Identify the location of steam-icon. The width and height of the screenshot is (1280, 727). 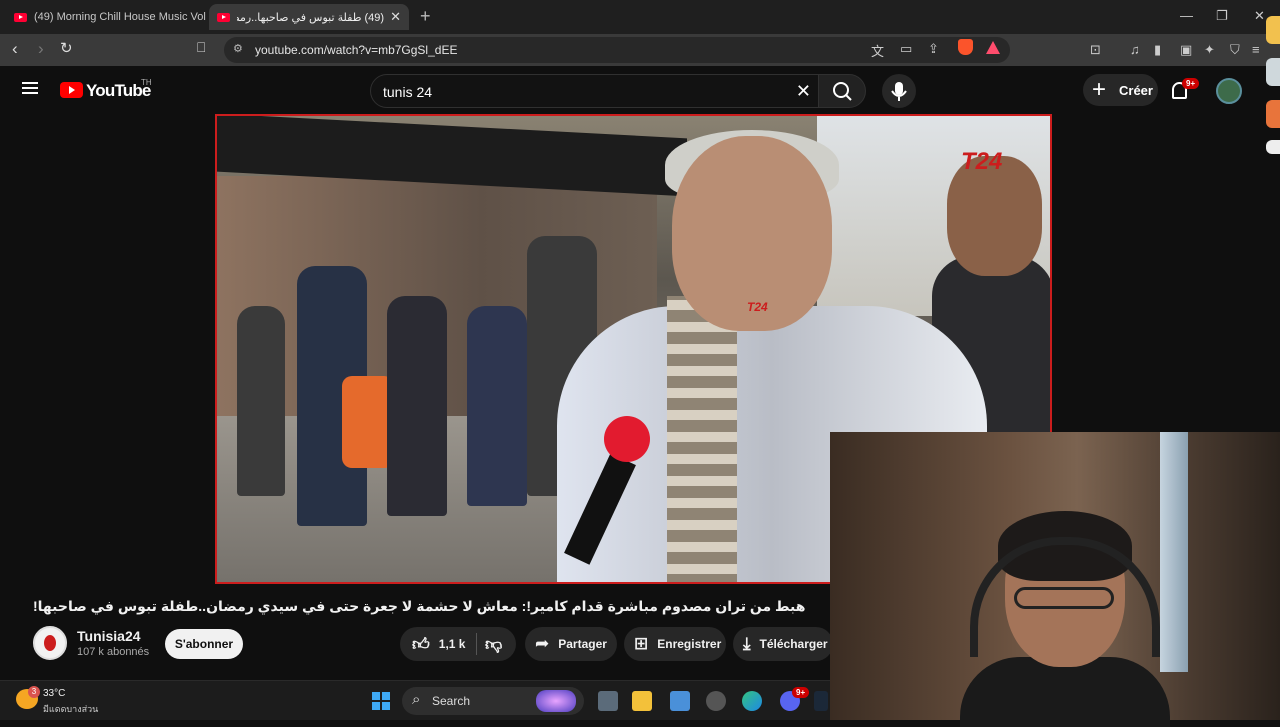
(821, 701).